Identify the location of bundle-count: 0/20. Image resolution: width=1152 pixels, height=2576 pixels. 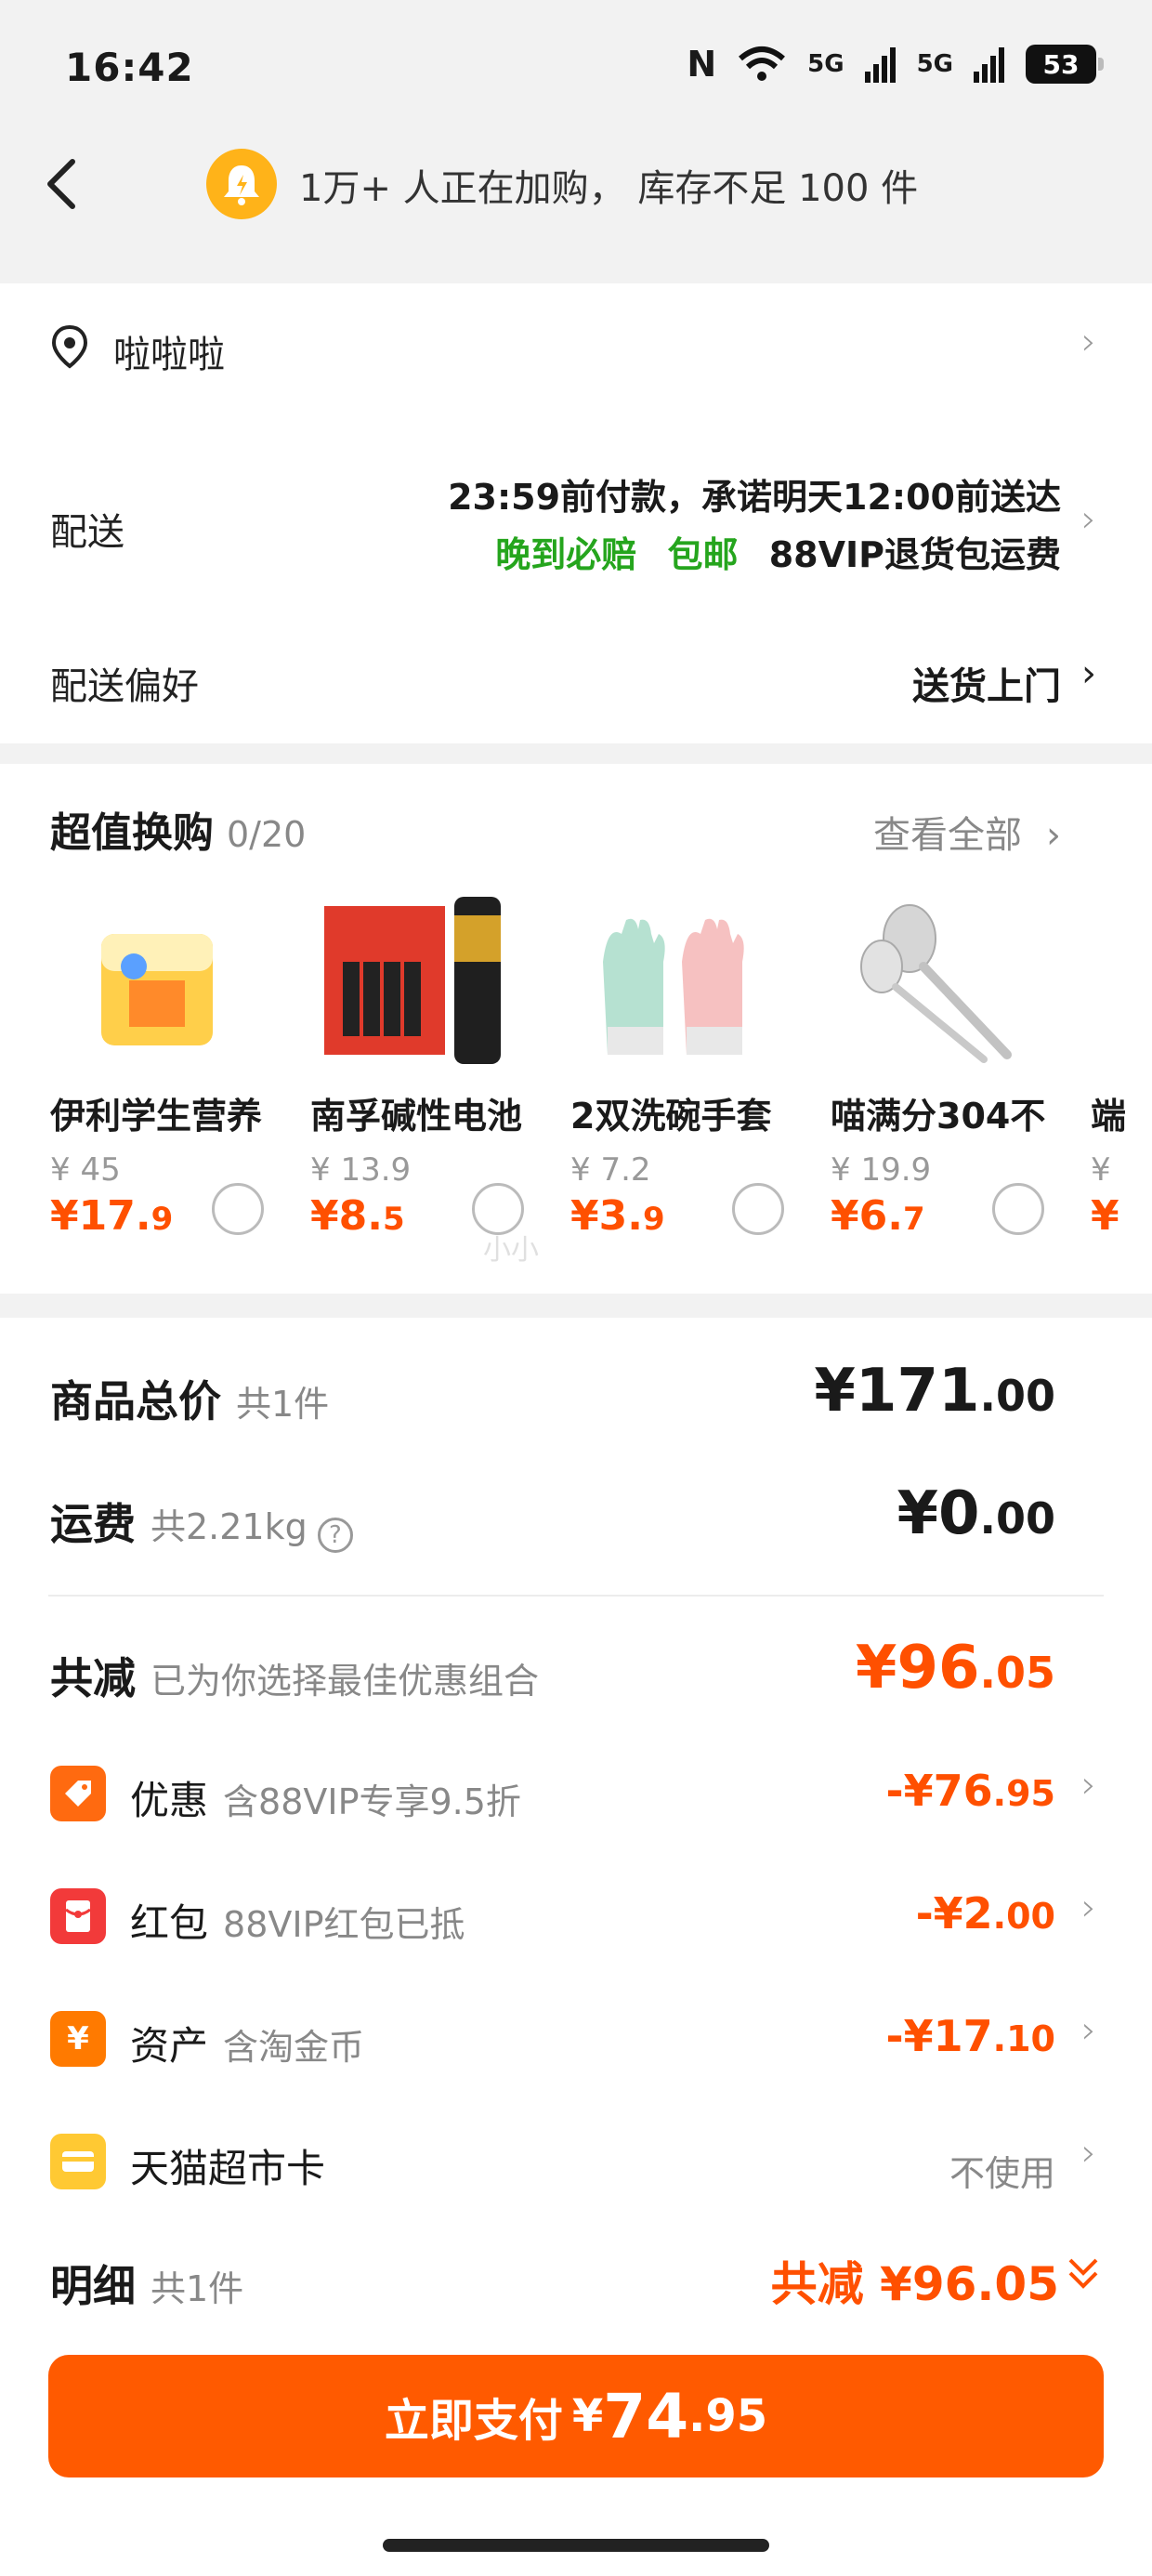
(267, 834).